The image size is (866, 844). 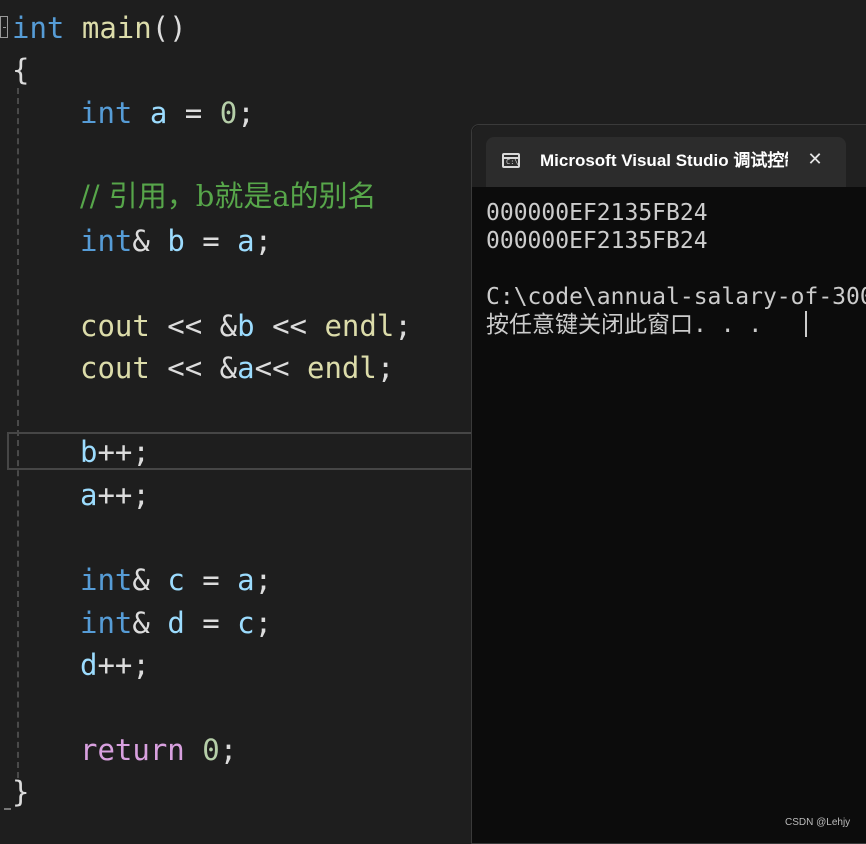 I want to click on terminal-icon: C:\, so click(x=511, y=160).